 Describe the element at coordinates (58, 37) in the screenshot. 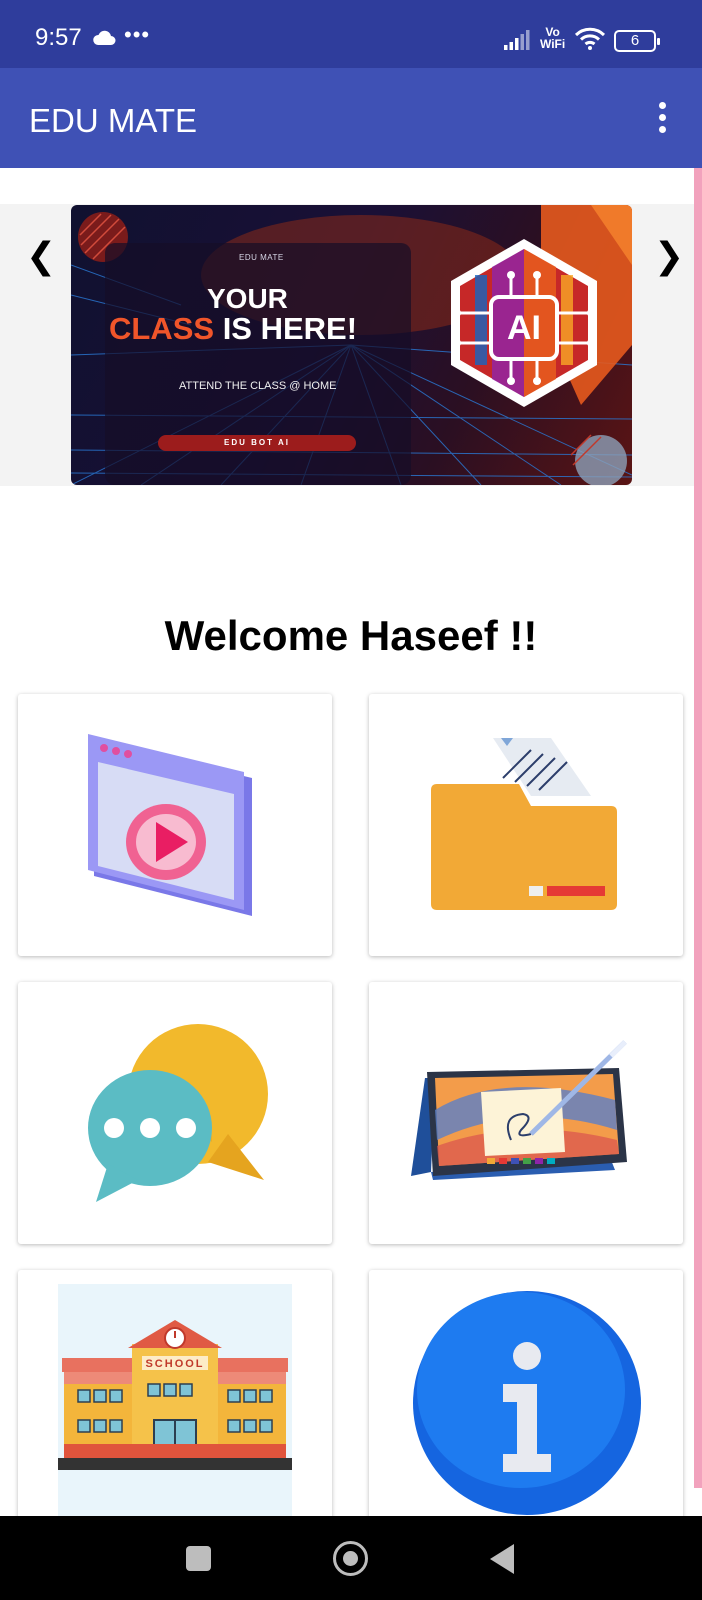

I see `status-time: 9:57` at that location.